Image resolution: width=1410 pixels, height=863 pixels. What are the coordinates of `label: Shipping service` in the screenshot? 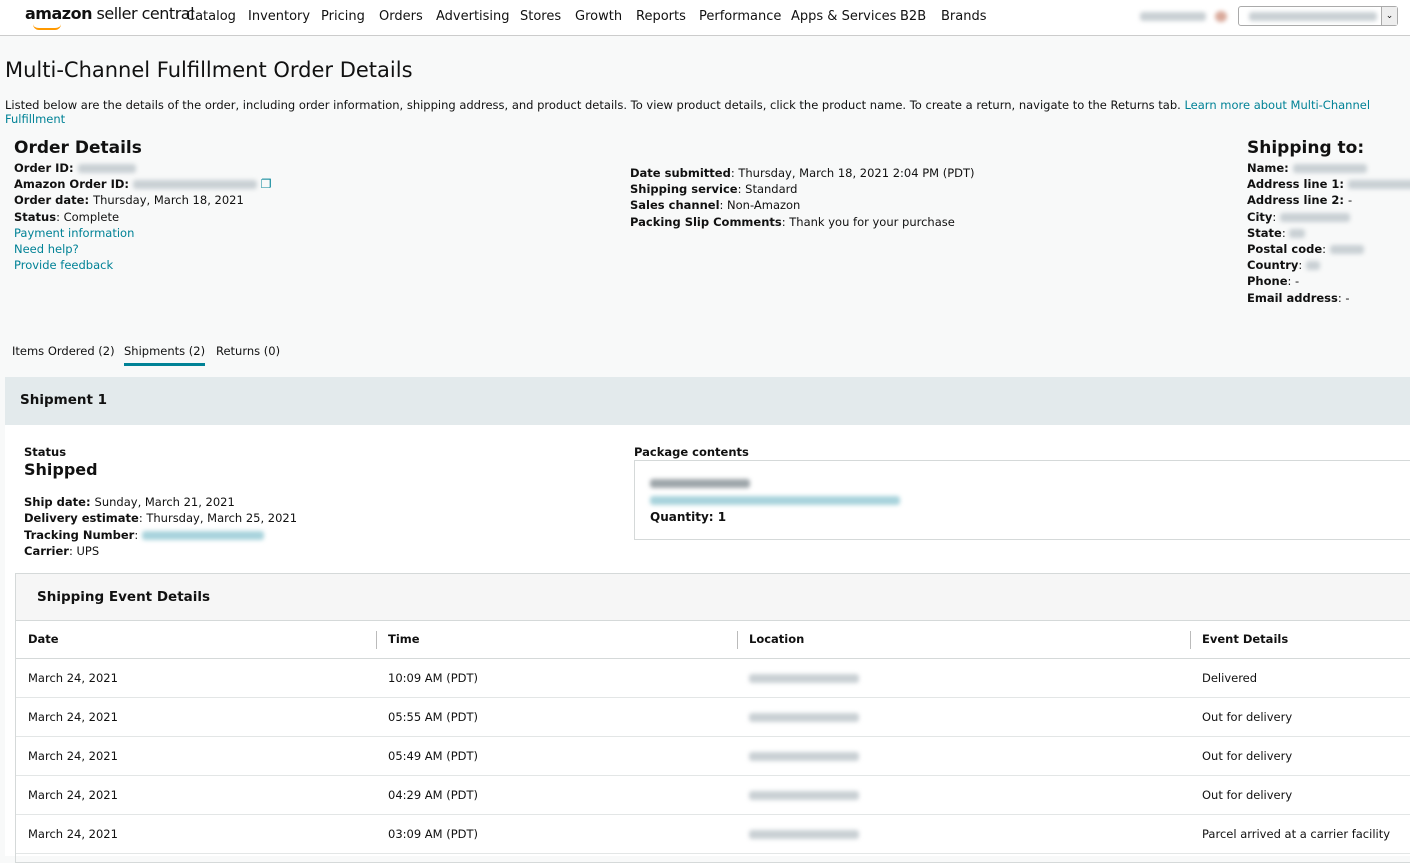 It's located at (684, 189).